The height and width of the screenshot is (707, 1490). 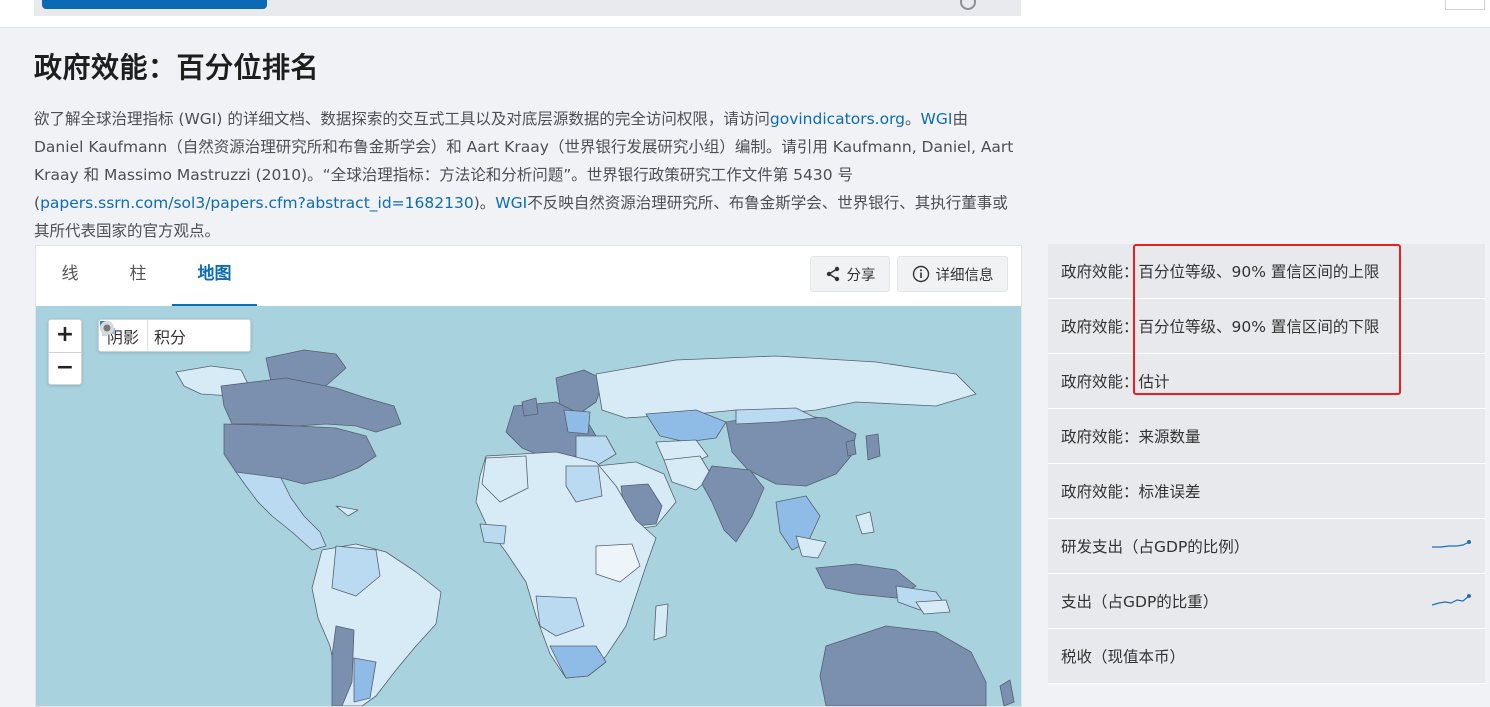 I want to click on related-item-label: 政府效能：百分位等级、90% 置信区间的下限, so click(x=1220, y=327).